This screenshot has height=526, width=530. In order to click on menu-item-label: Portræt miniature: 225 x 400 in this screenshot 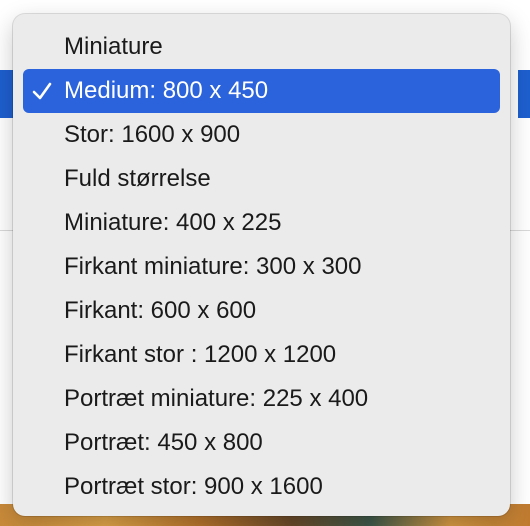, I will do `click(216, 398)`.